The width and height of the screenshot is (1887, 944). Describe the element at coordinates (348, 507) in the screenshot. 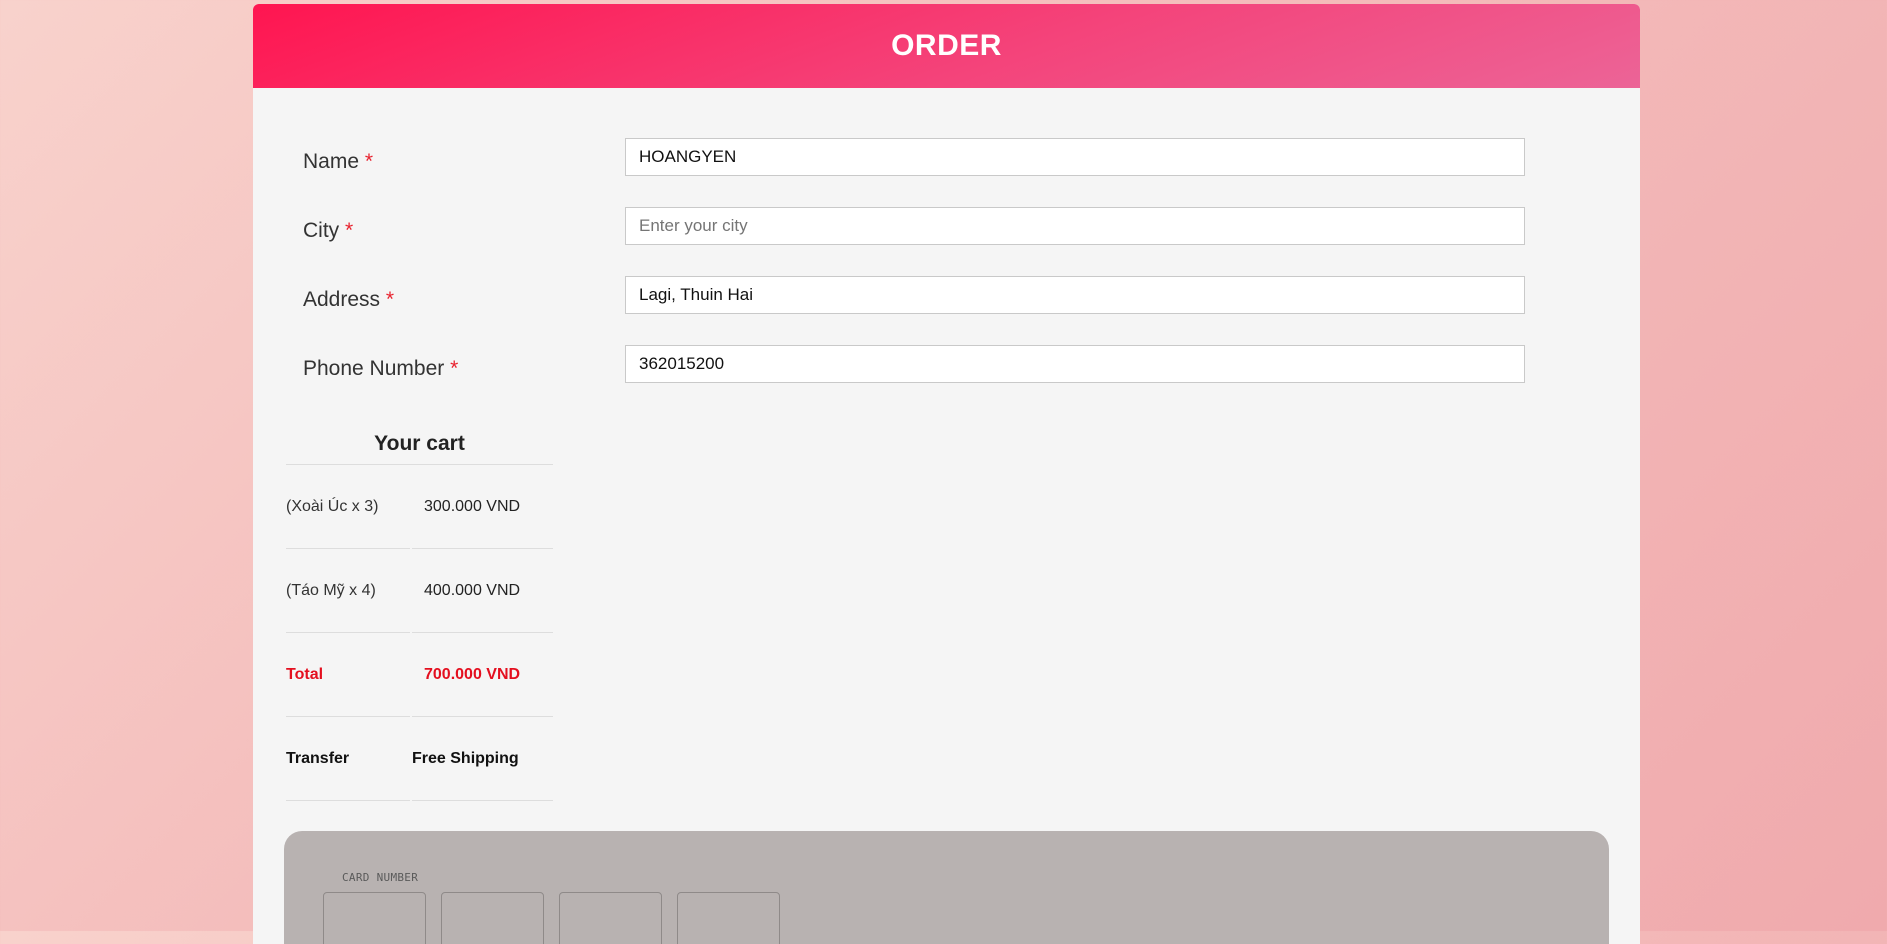

I see `cart-item-name: (Xoài Úc x 3)` at that location.